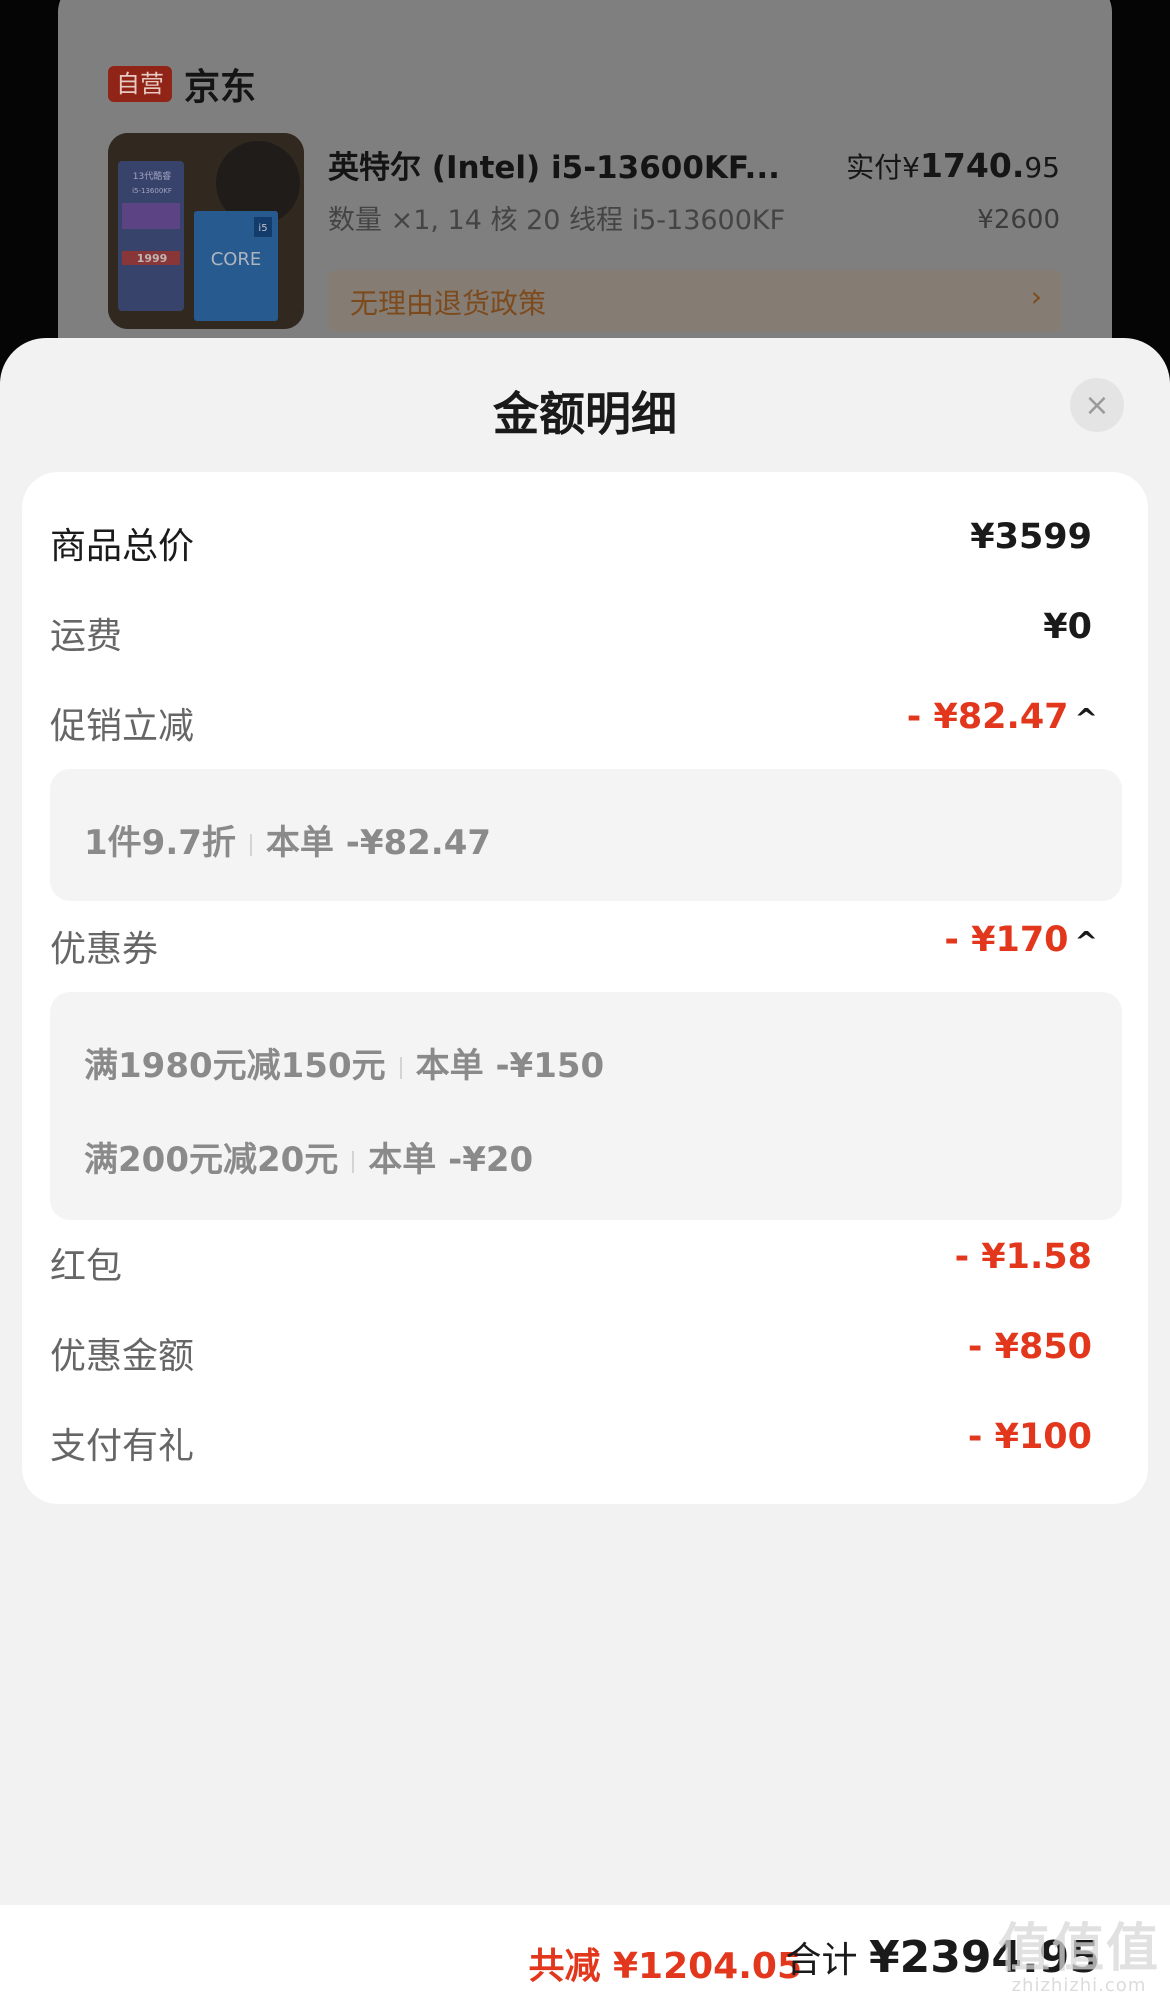 The width and height of the screenshot is (1170, 2013). What do you see at coordinates (1029, 1347) in the screenshot?
I see `row-value: - ¥850` at bounding box center [1029, 1347].